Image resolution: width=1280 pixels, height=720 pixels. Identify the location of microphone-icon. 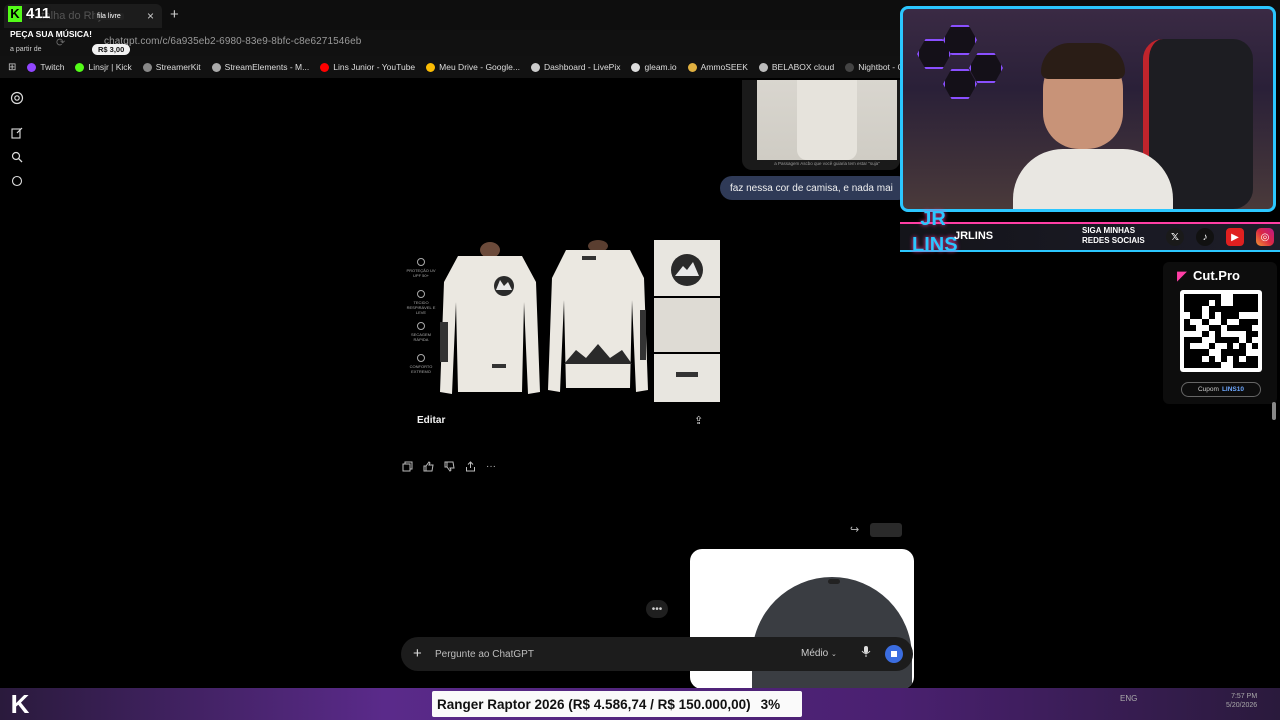
(866, 653).